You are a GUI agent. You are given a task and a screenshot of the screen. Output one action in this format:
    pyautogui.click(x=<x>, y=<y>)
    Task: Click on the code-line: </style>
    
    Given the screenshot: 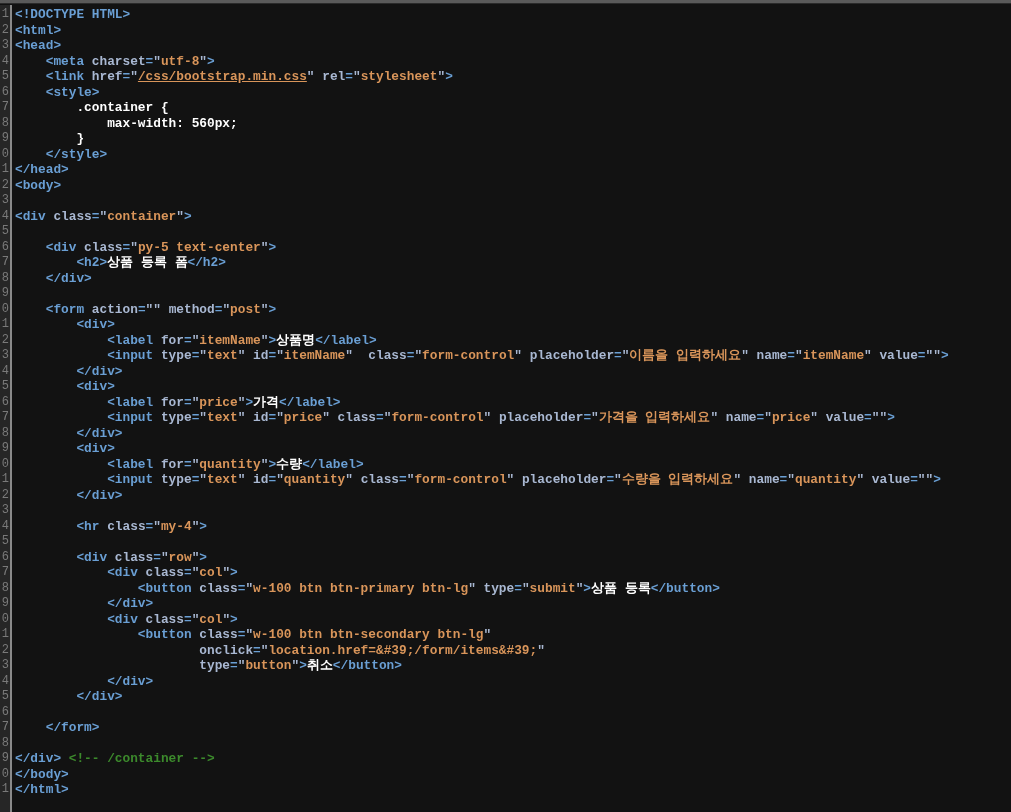 What is the action you would take?
    pyautogui.click(x=76, y=154)
    